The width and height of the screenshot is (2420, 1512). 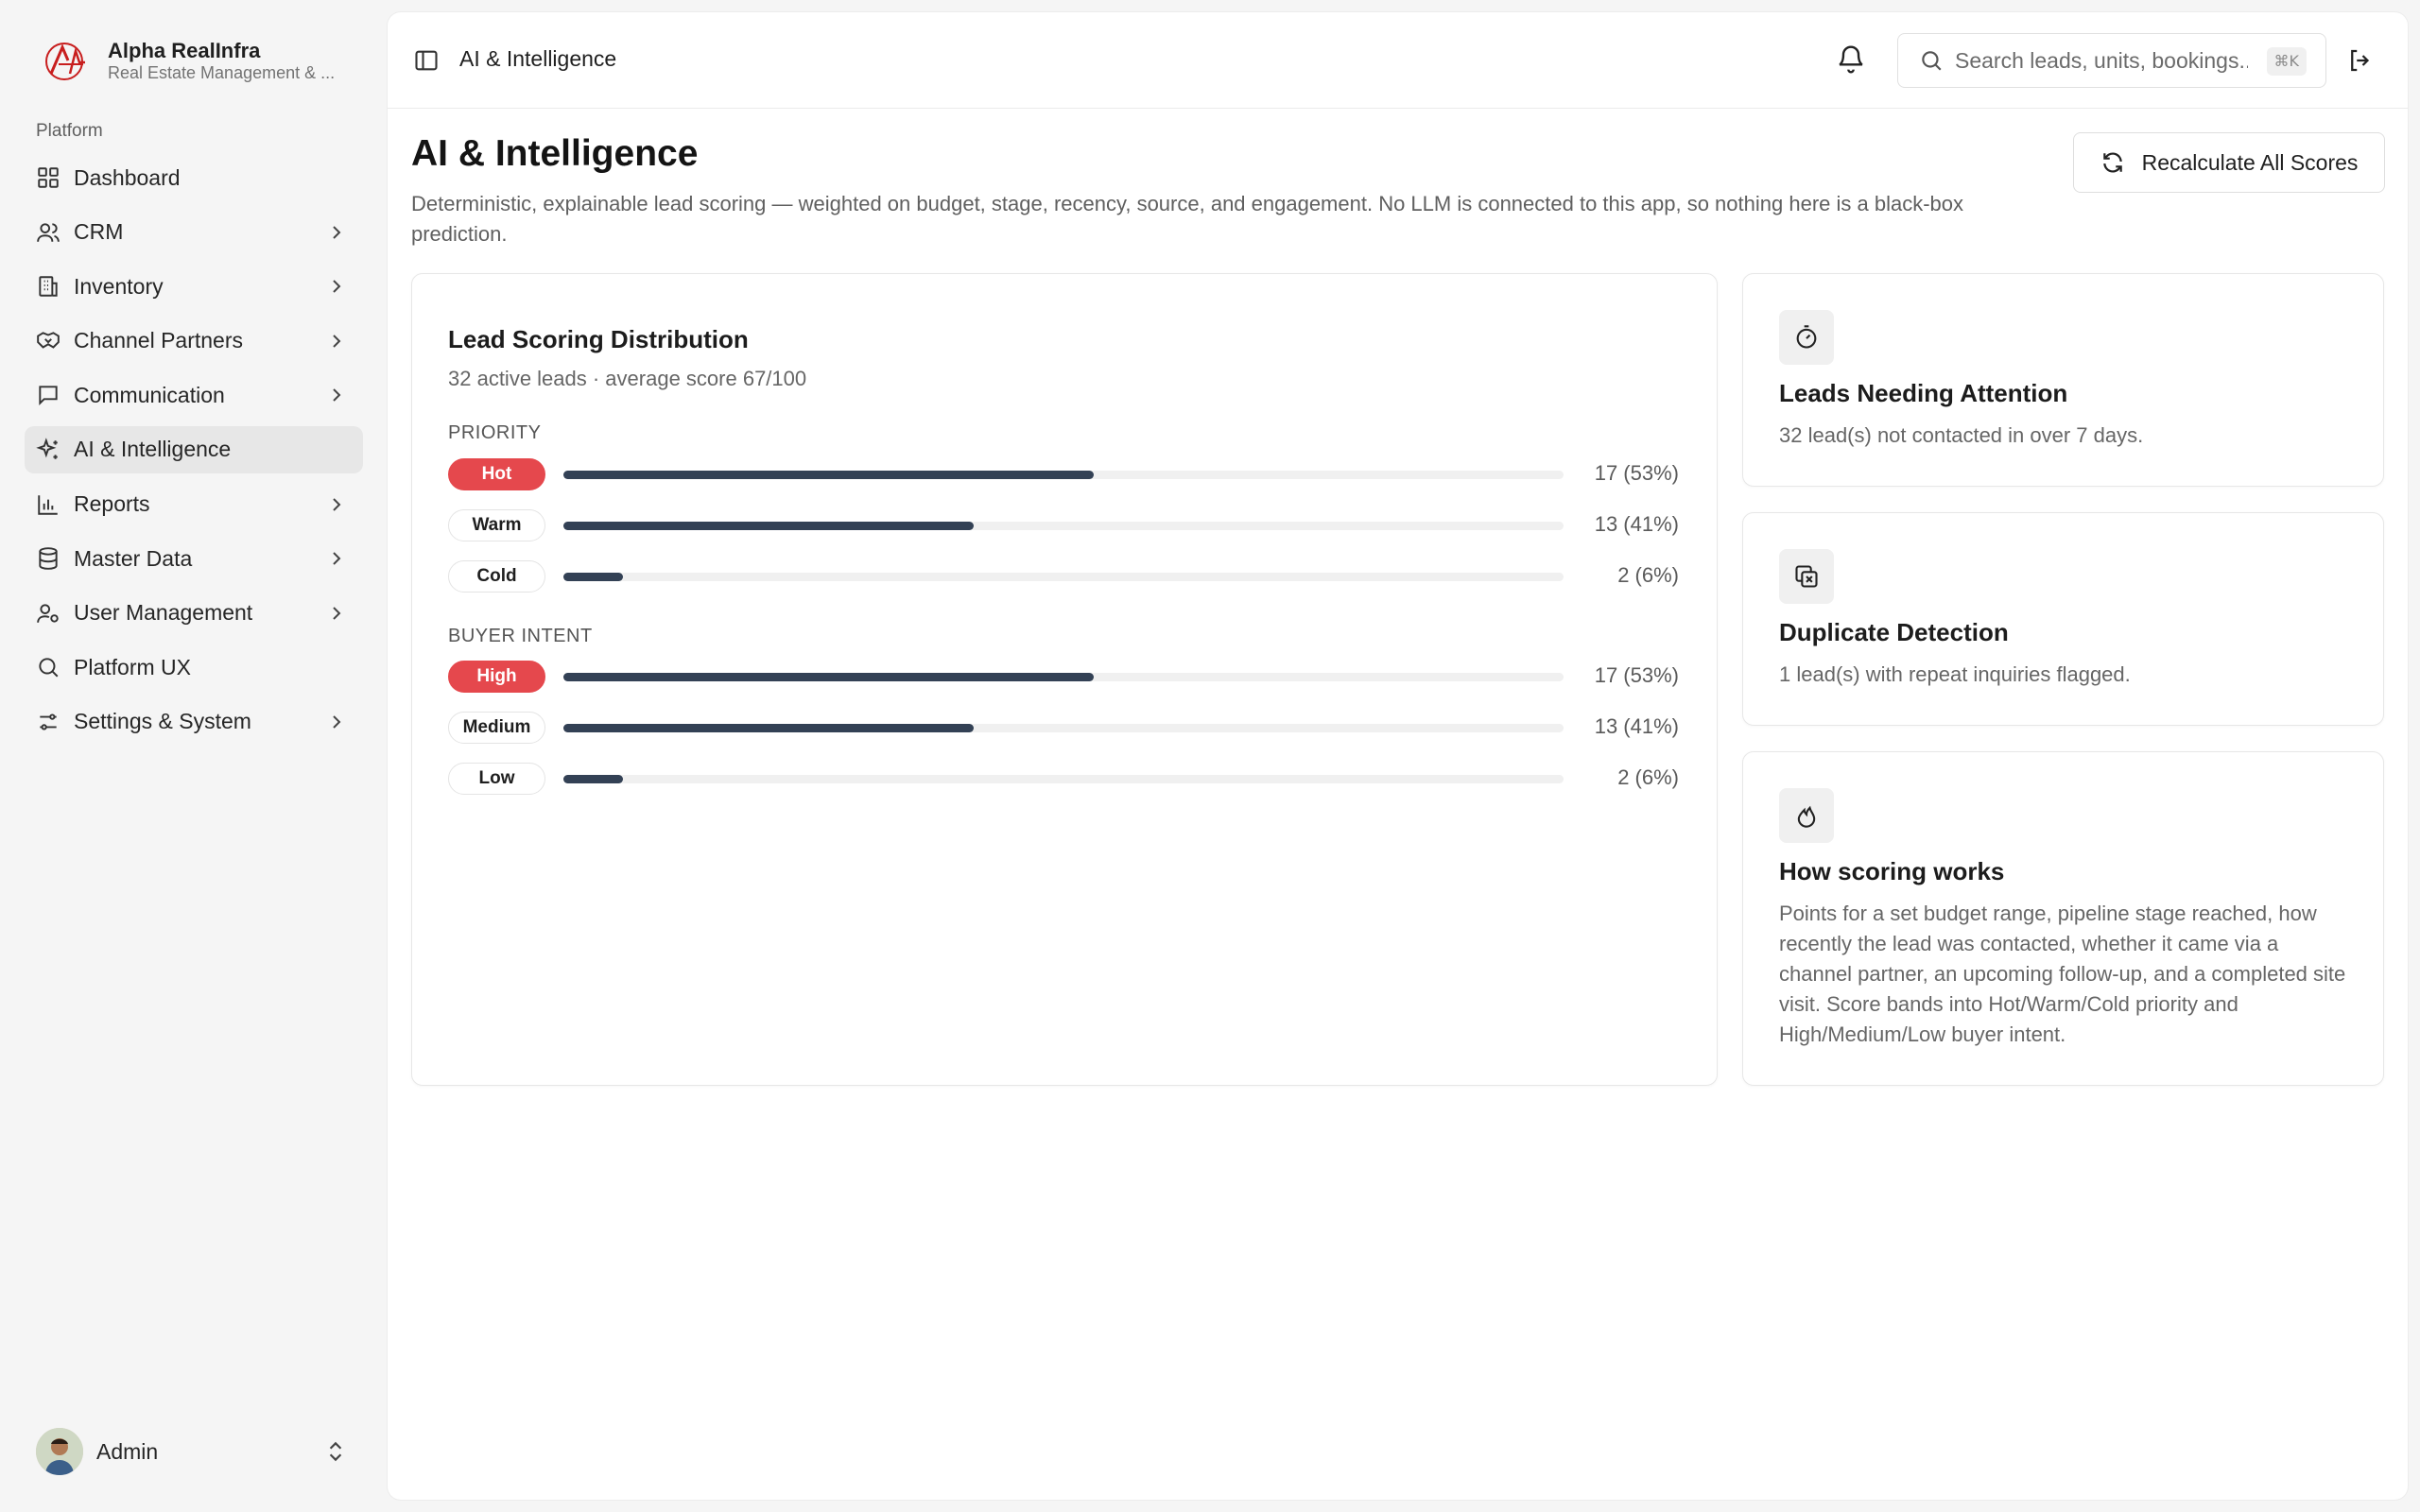 I want to click on sidebar-toggle-icon, so click(x=426, y=60).